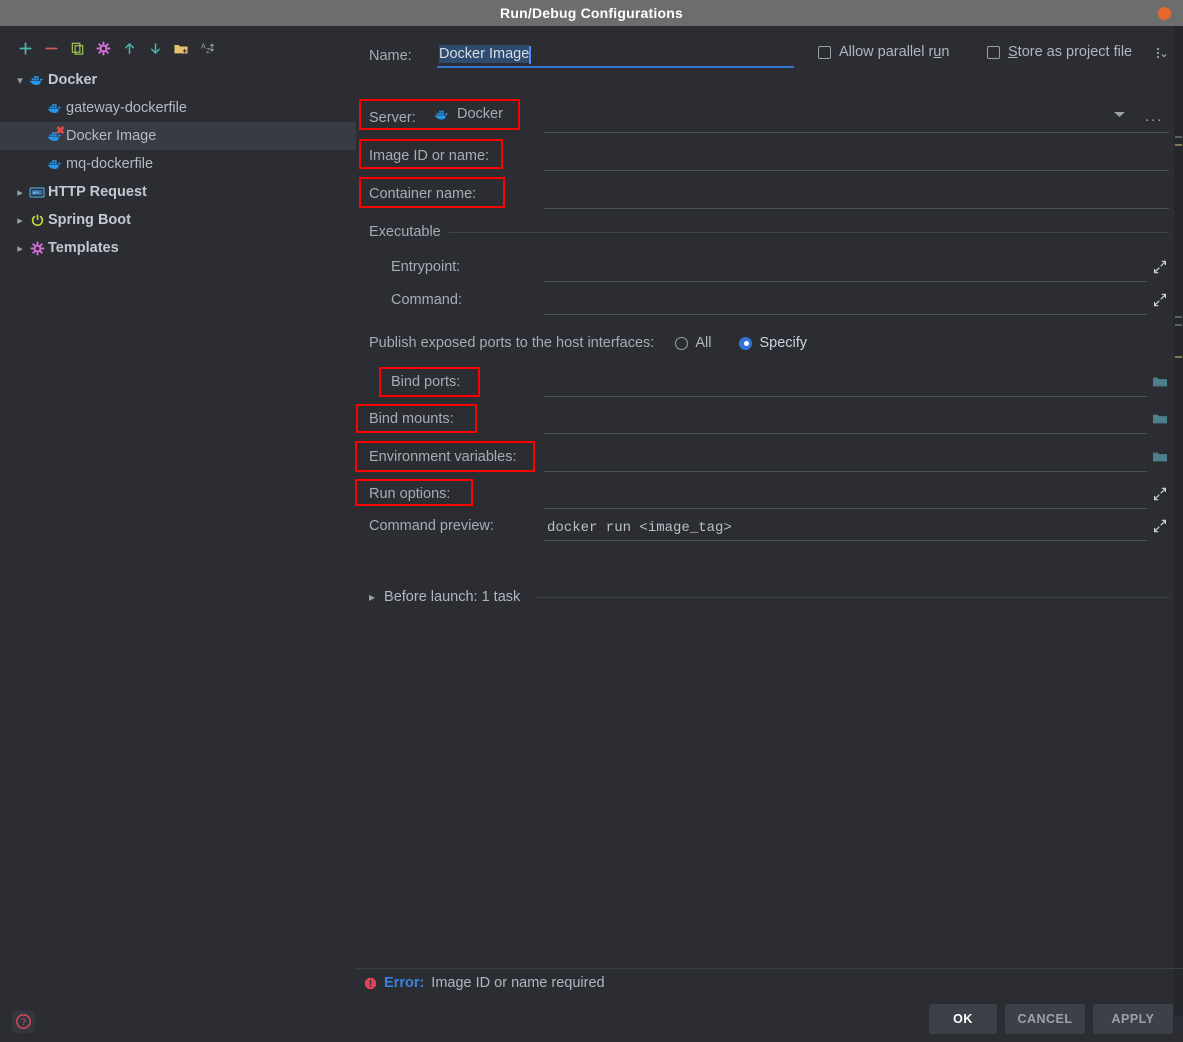 Image resolution: width=1183 pixels, height=1042 pixels. I want to click on section-divider, so click(808, 232).